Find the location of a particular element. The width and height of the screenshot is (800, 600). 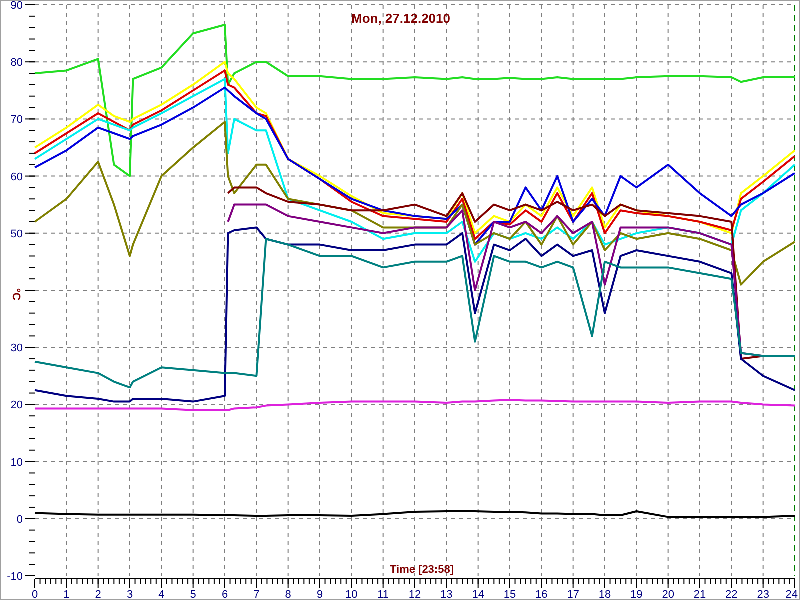

tick-label: 2 is located at coordinates (98, 594).